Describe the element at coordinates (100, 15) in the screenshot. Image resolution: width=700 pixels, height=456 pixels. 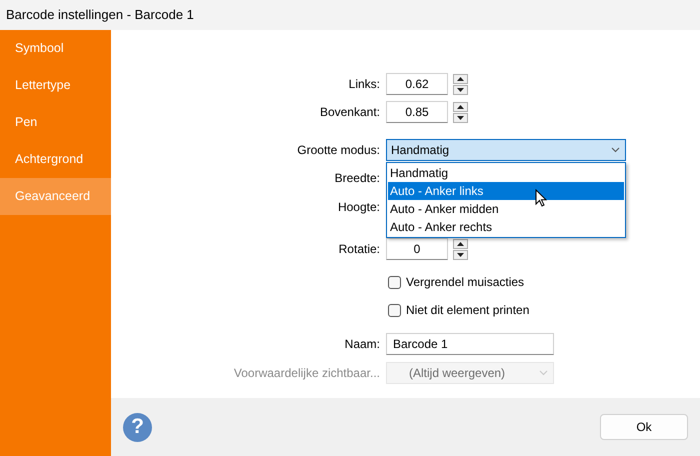
I see `window-title: Barcode instellingen - Barcode 1` at that location.